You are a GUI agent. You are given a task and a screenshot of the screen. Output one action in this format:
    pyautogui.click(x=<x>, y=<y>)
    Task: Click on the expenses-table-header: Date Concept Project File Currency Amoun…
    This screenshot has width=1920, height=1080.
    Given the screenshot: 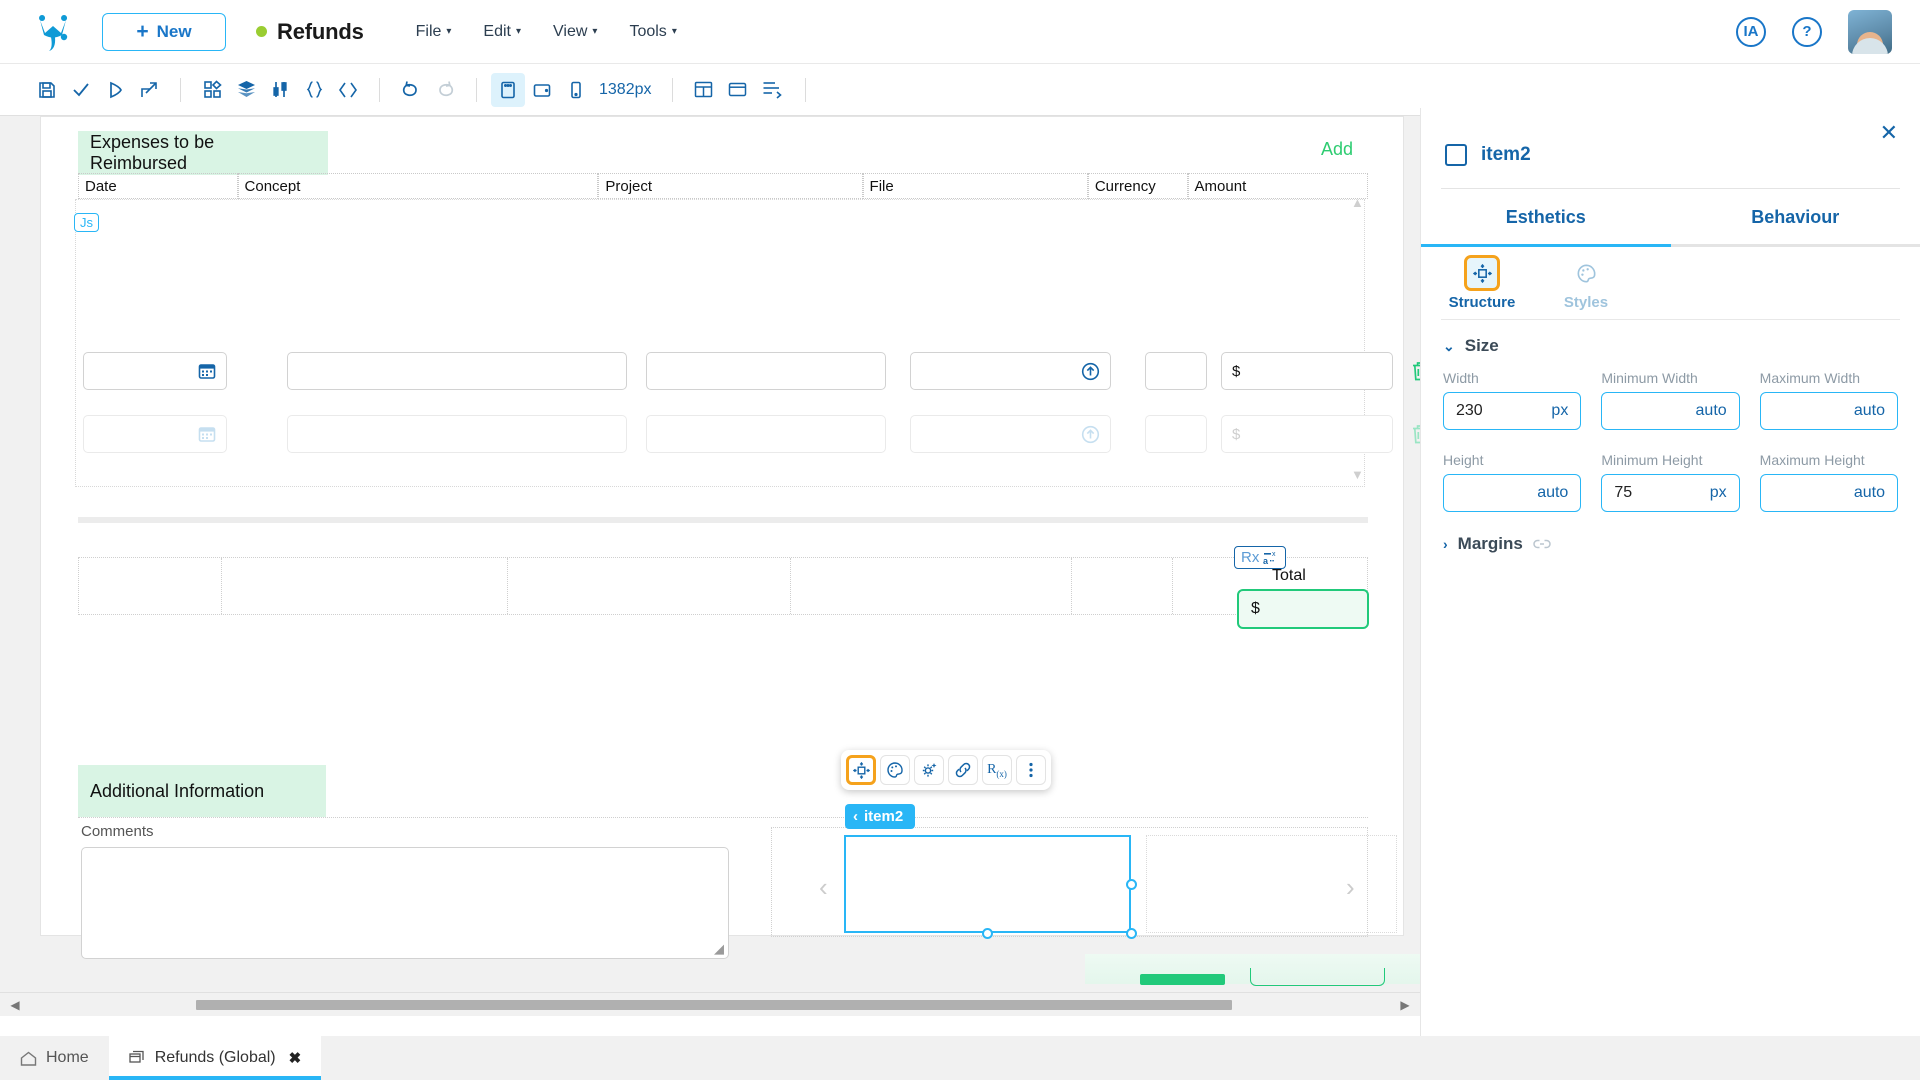 What is the action you would take?
    pyautogui.click(x=723, y=186)
    